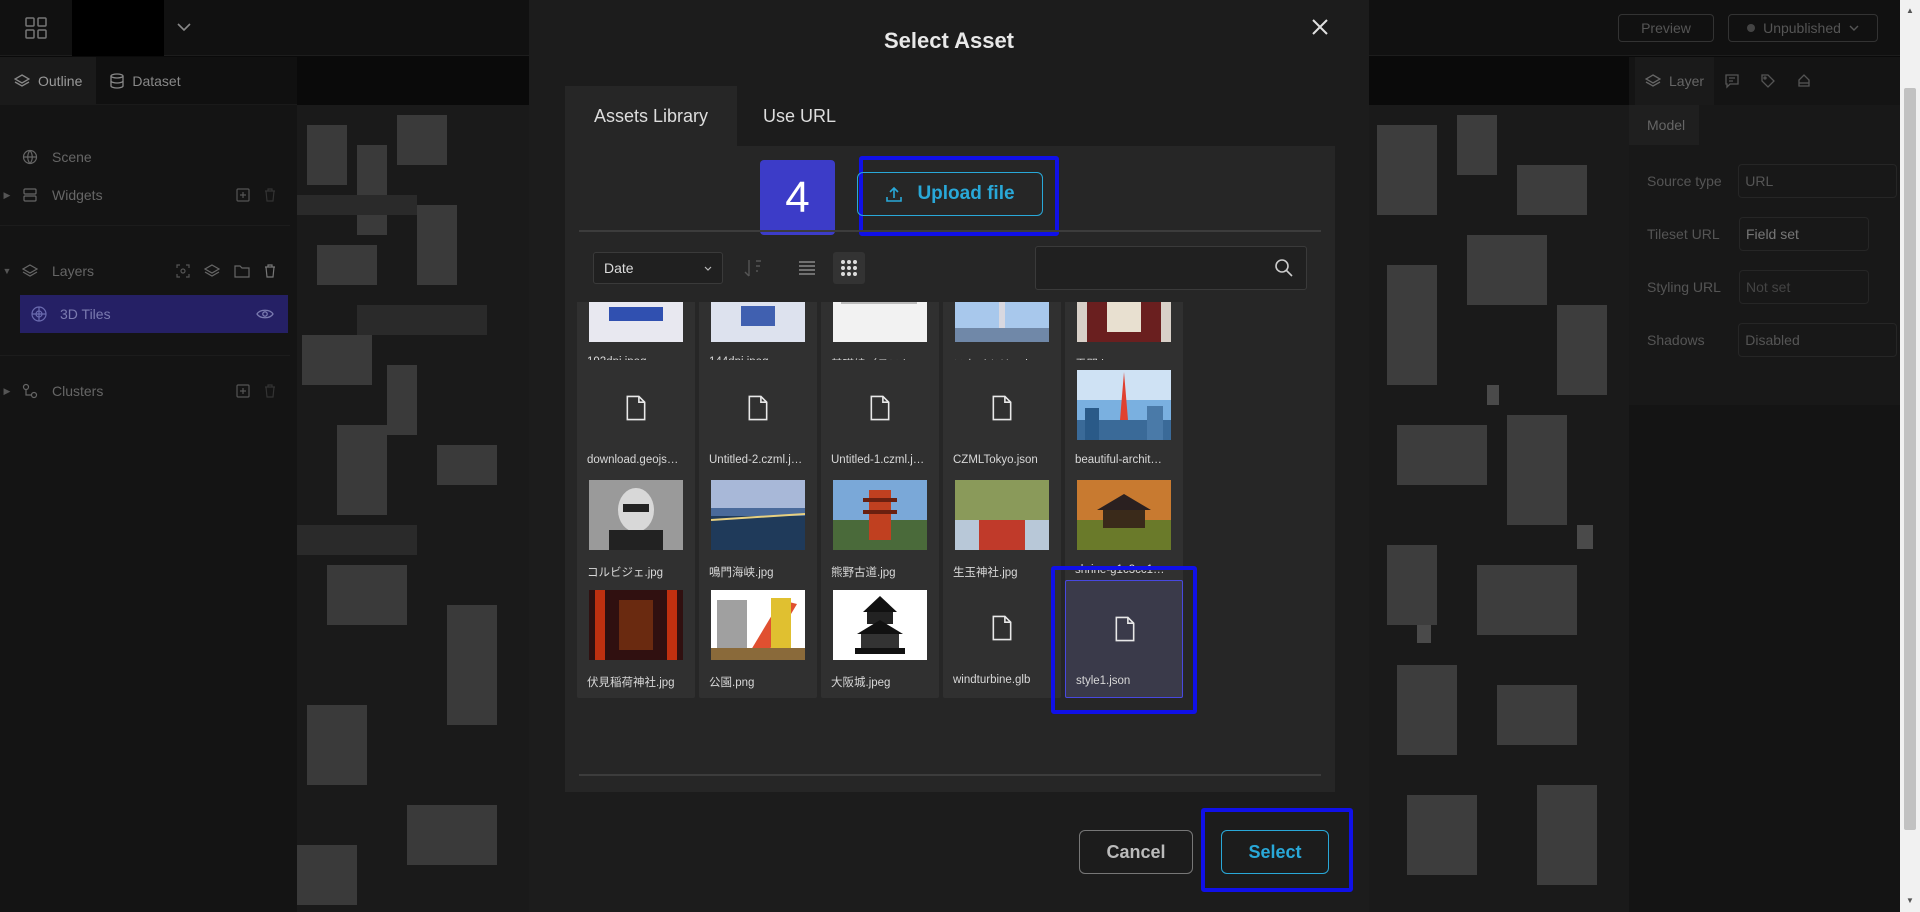 This screenshot has width=1920, height=912. What do you see at coordinates (145, 195) in the screenshot?
I see `outline-item-widgets: ▶ Widgets` at bounding box center [145, 195].